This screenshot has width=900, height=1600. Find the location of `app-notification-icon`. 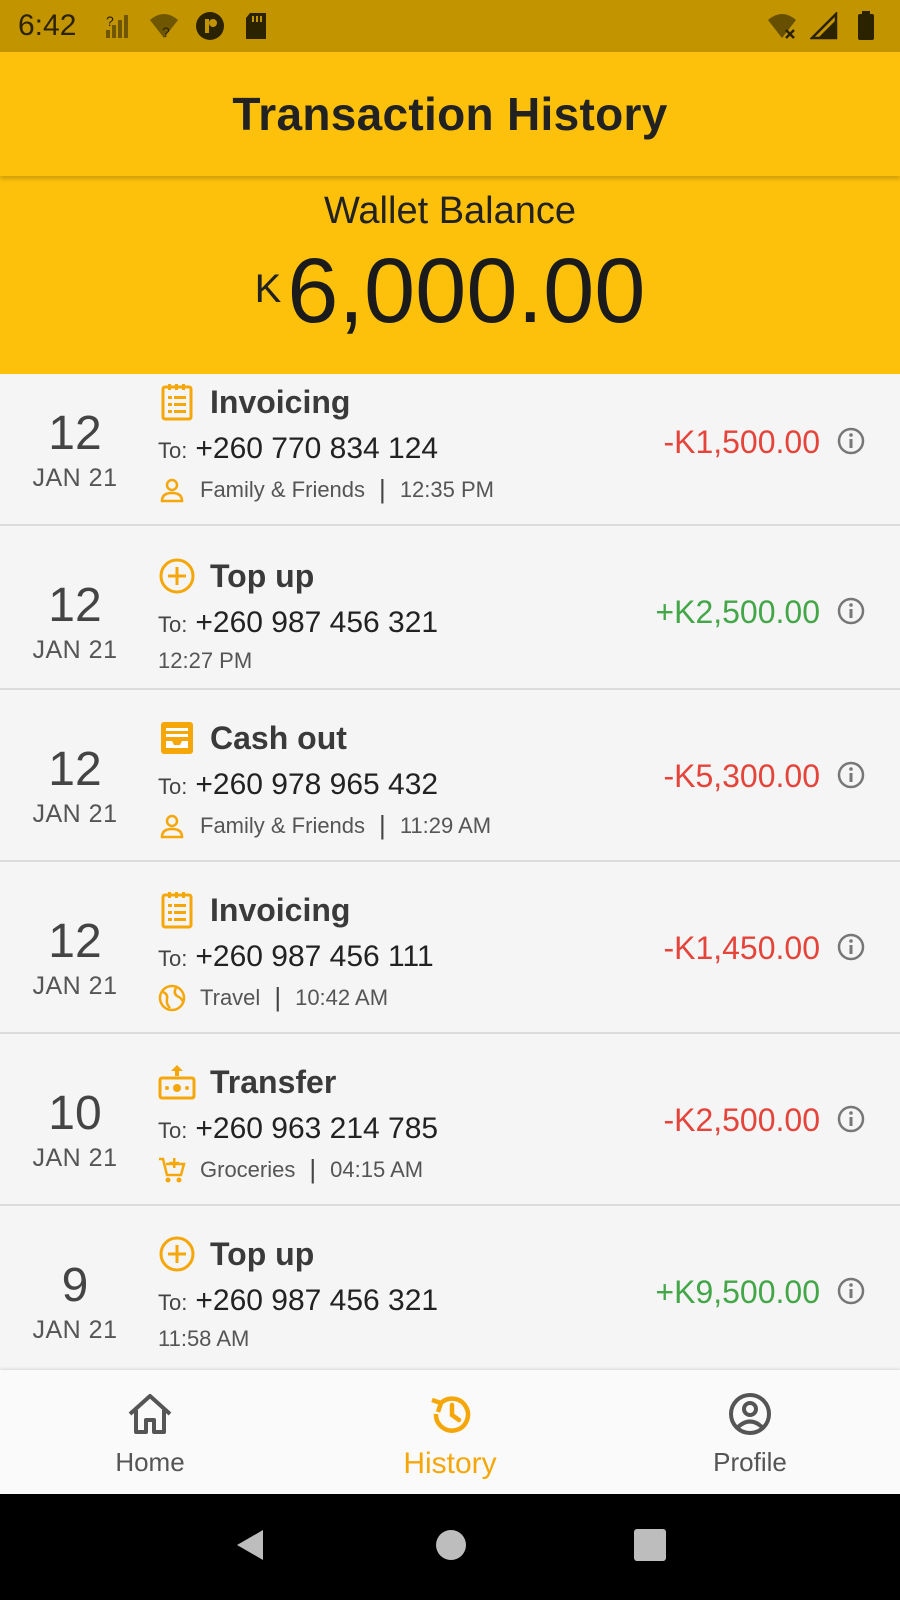

app-notification-icon is located at coordinates (210, 26).